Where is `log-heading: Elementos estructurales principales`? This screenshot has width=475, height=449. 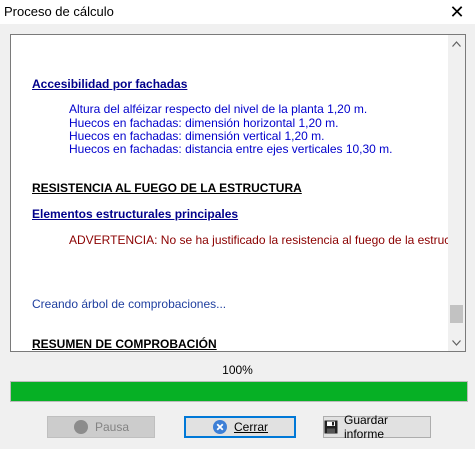 log-heading: Elementos estructurales principales is located at coordinates (135, 214).